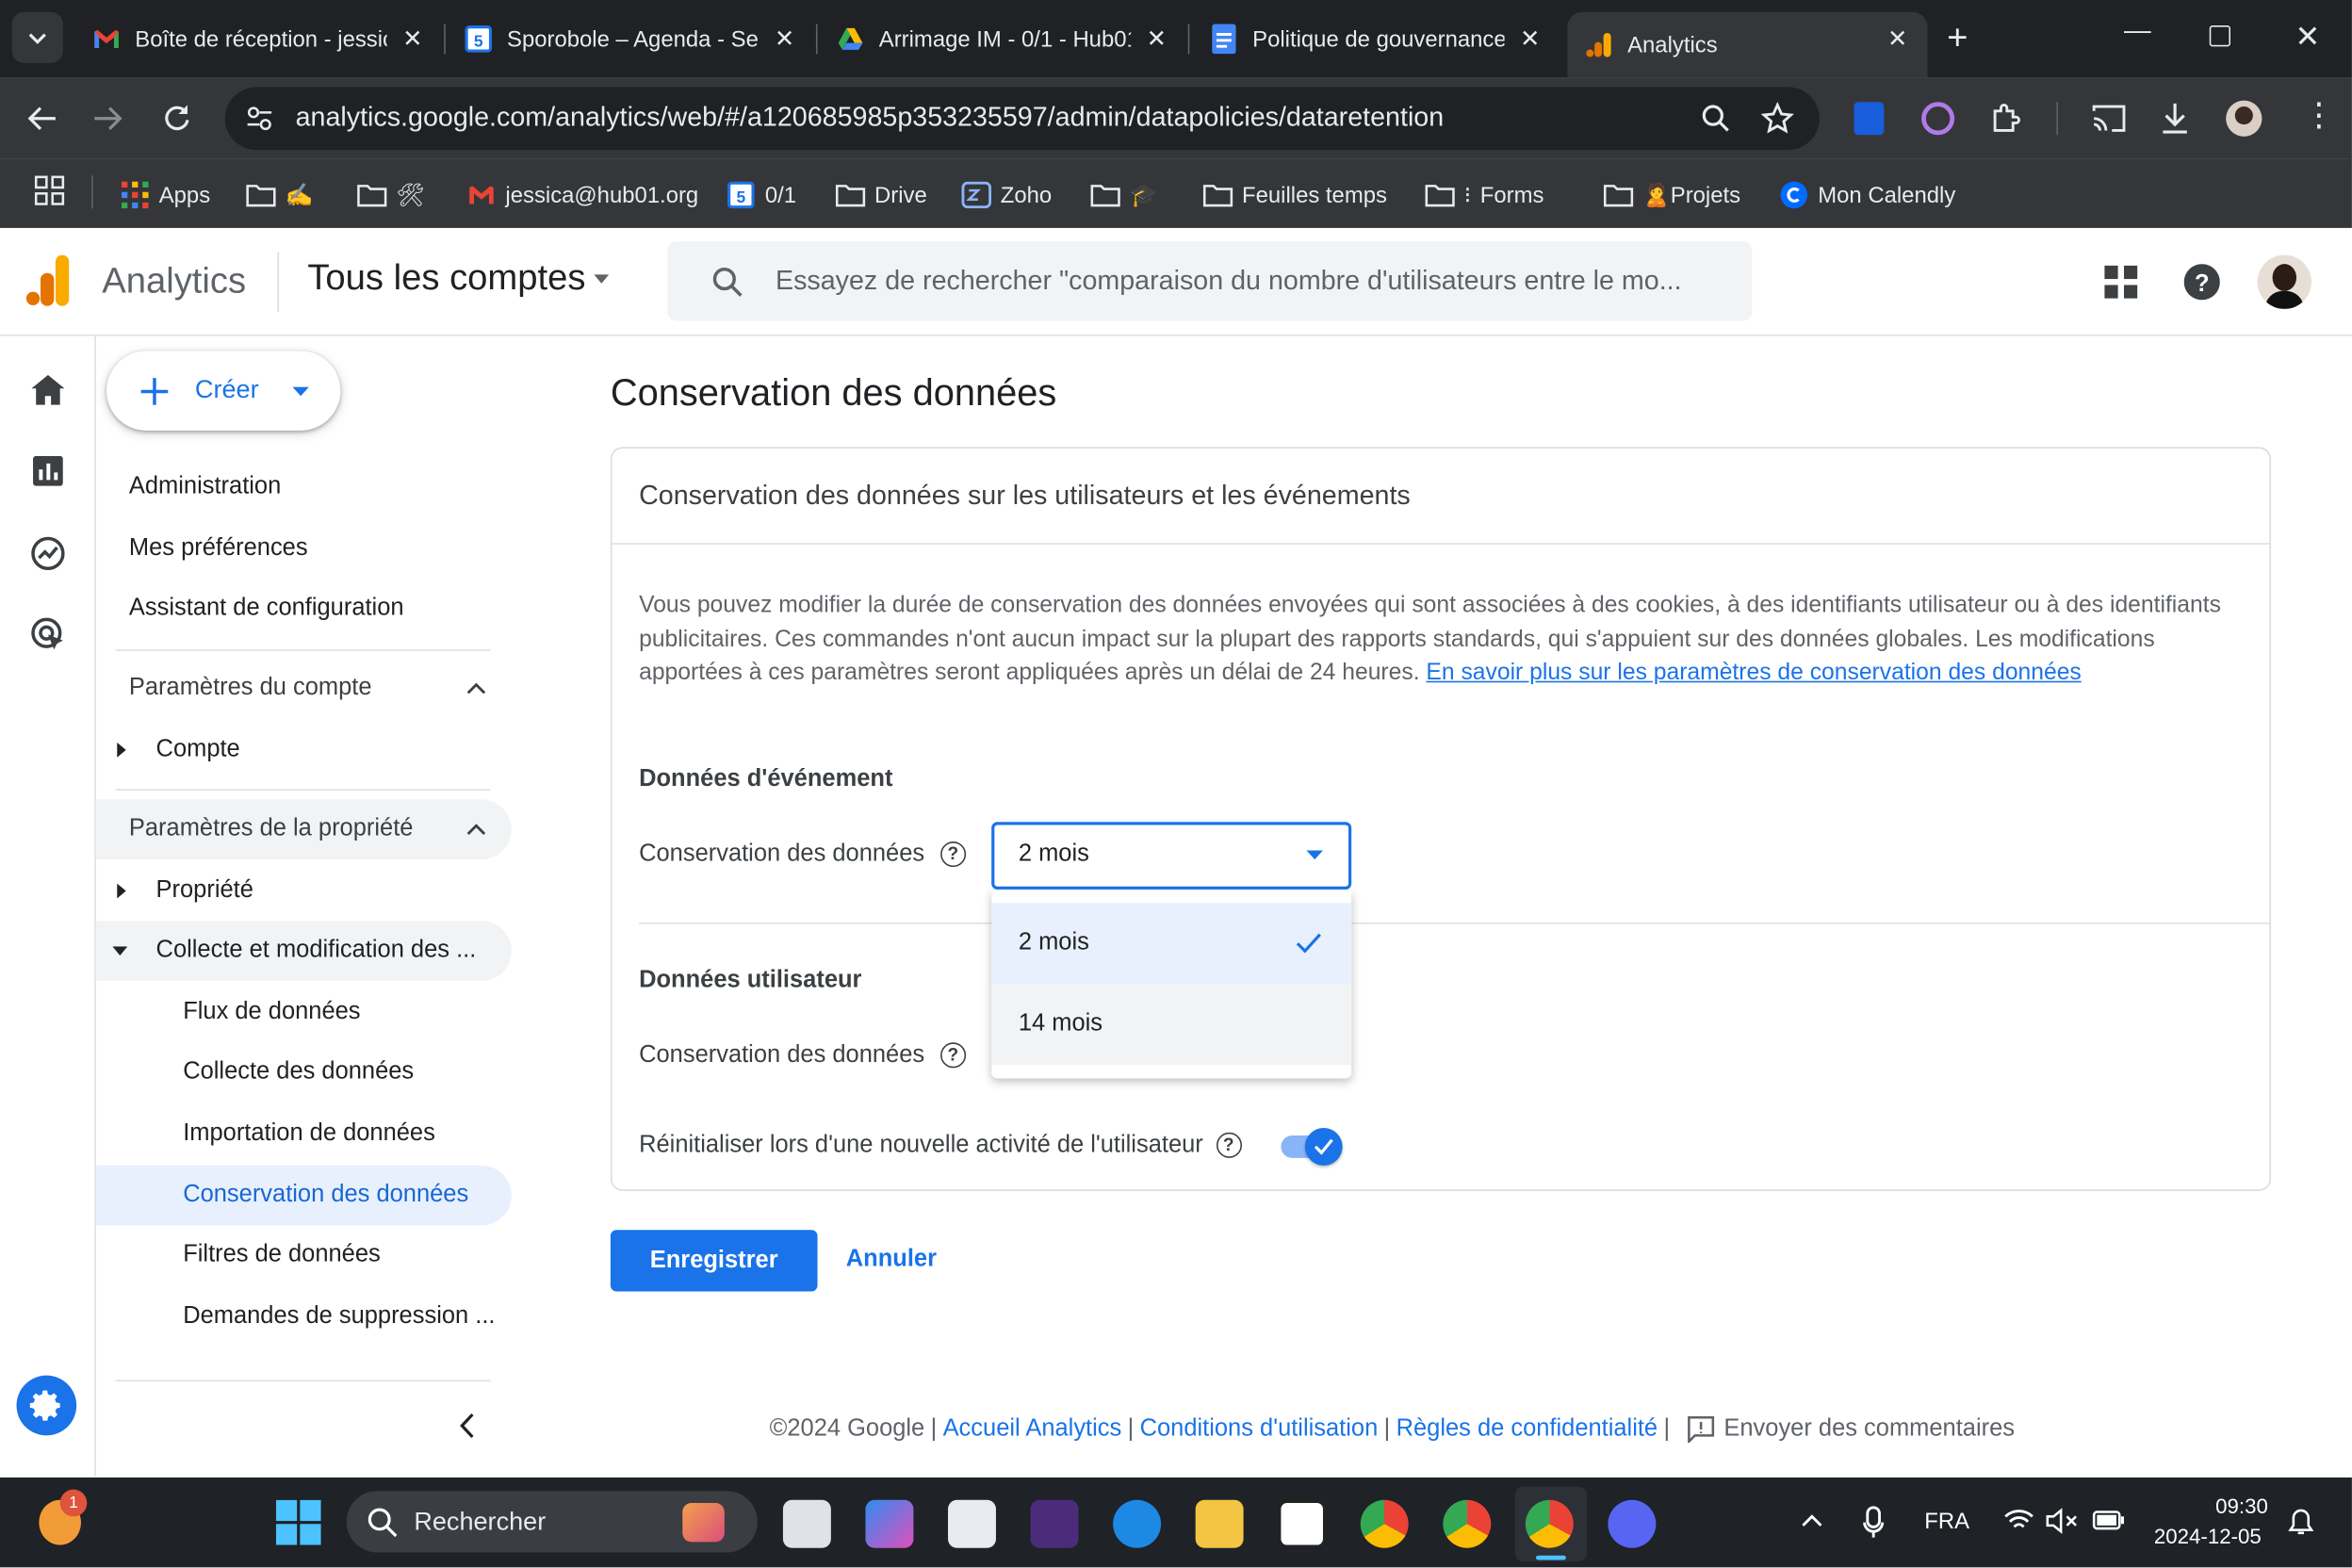 The image size is (2352, 1568). I want to click on restore-button, so click(2220, 36).